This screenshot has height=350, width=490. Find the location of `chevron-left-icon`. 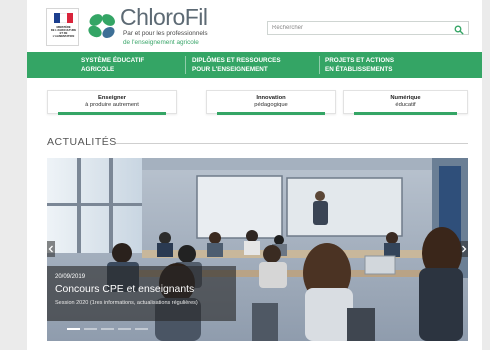

chevron-left-icon is located at coordinates (50, 249).